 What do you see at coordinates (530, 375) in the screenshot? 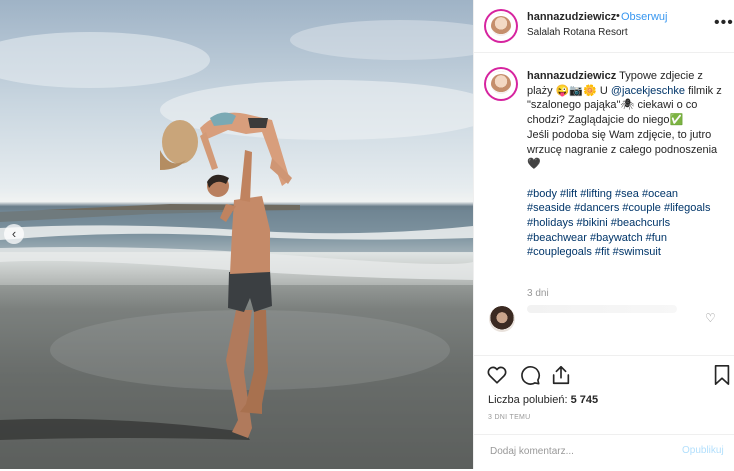
I see `comment-icon` at bounding box center [530, 375].